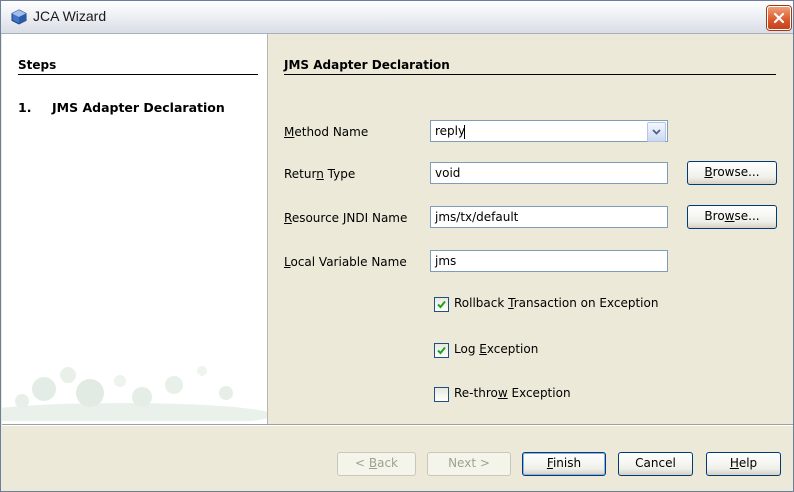 The image size is (794, 492). What do you see at coordinates (539, 393) in the screenshot?
I see `rethrow-label-post: Exception` at bounding box center [539, 393].